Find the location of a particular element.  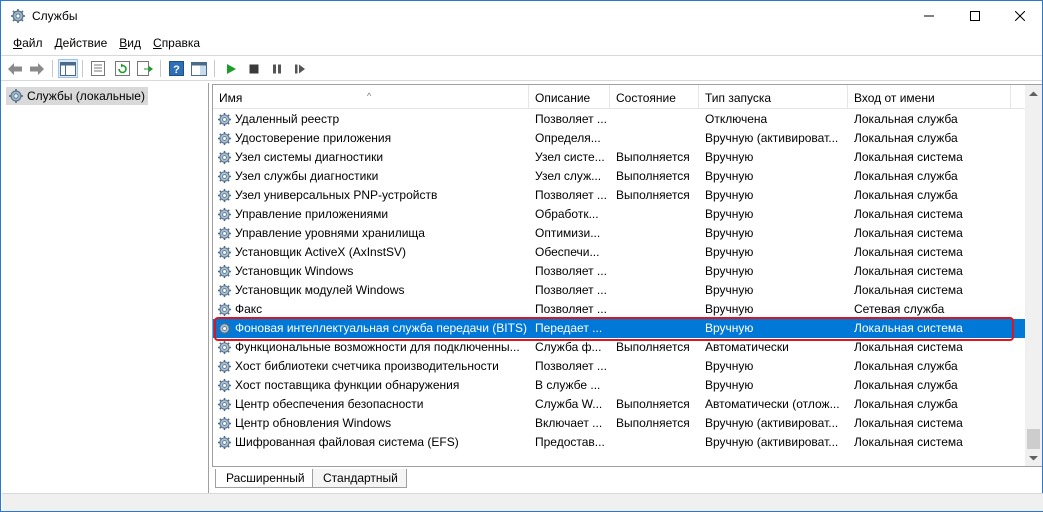

scroll-up-button is located at coordinates (1033, 93).